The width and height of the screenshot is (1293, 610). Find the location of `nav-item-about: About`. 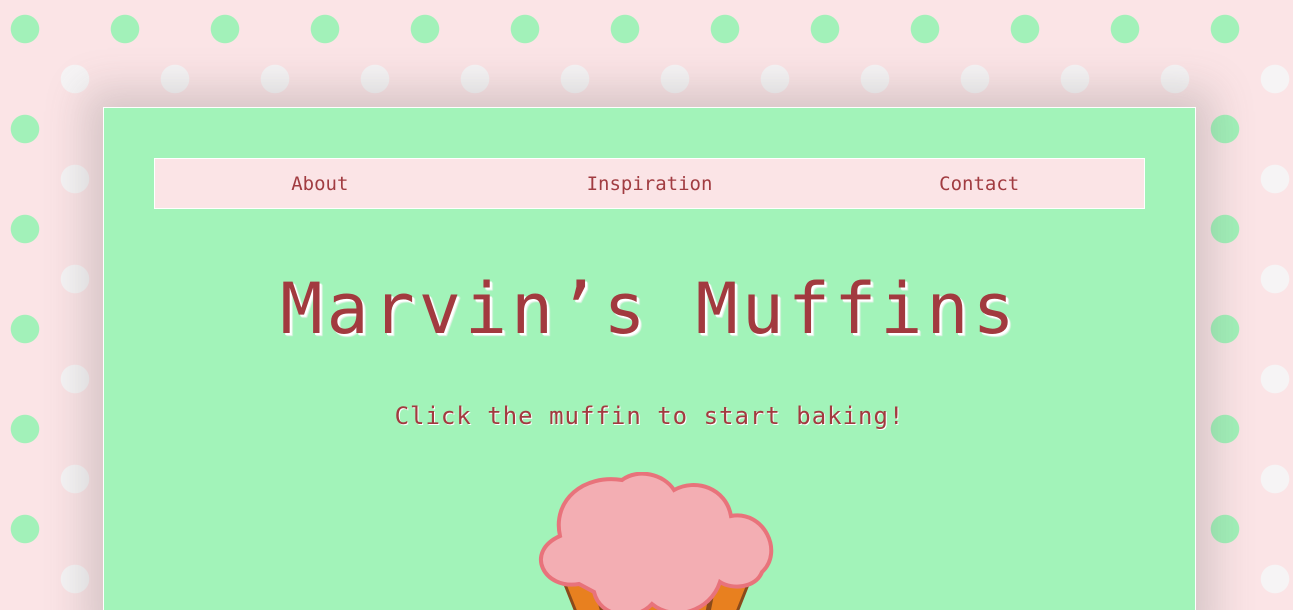

nav-item-about: About is located at coordinates (320, 183).